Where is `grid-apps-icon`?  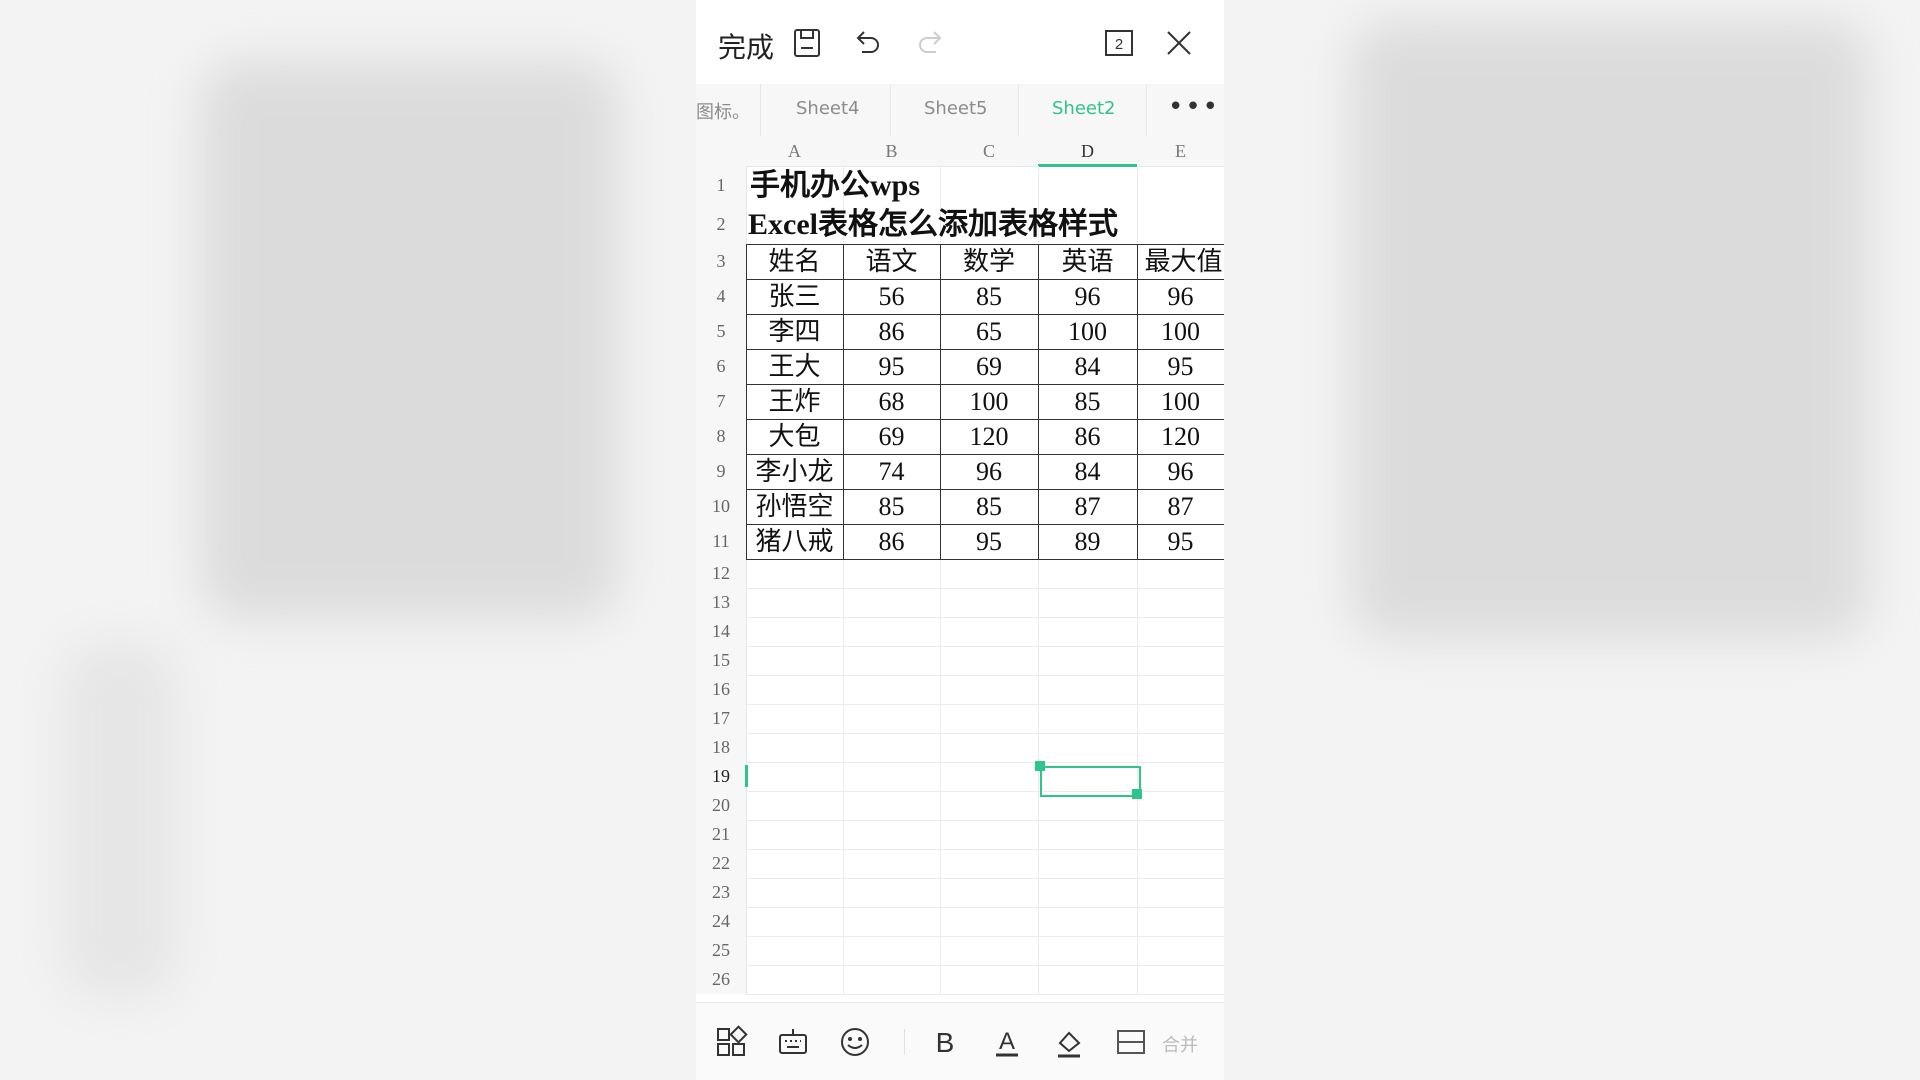
grid-apps-icon is located at coordinates (731, 1042).